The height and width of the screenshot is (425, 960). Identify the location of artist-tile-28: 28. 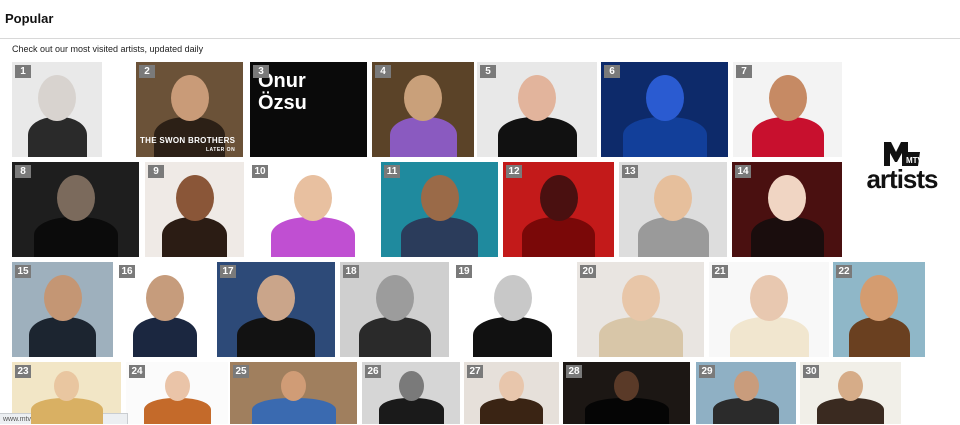
(626, 393).